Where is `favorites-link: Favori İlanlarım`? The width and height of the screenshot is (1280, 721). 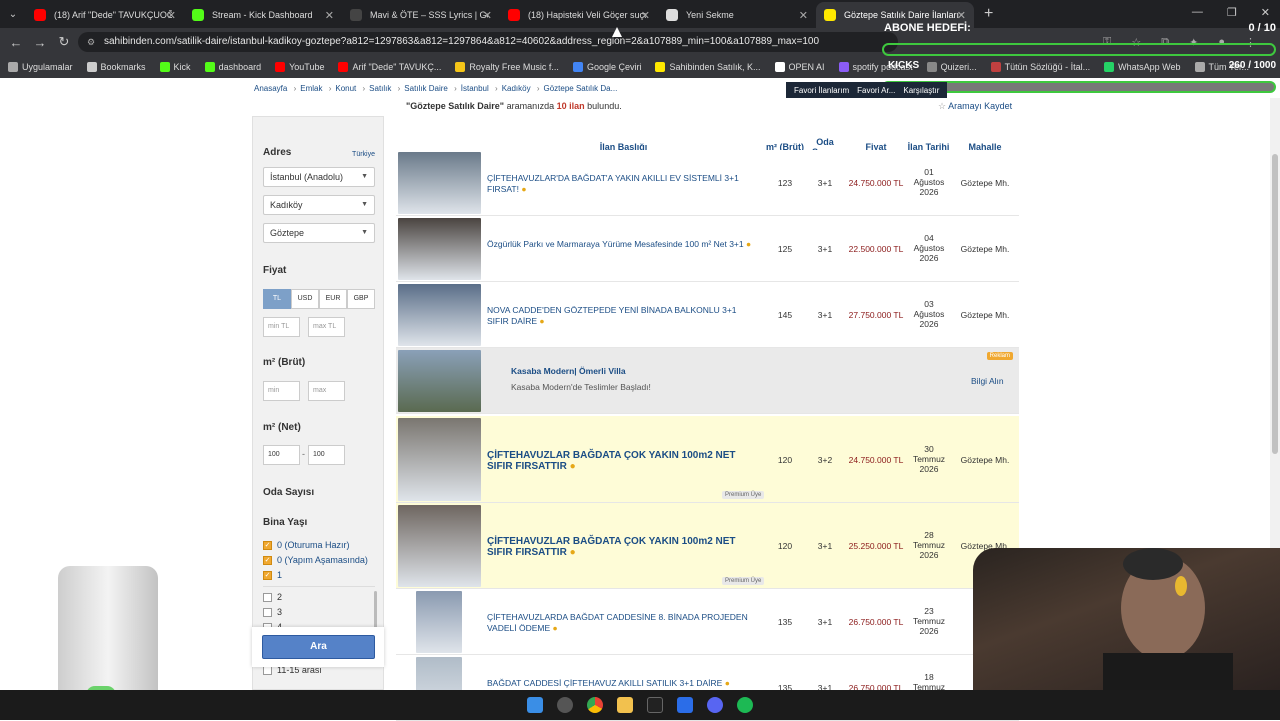
favorites-link: Favori İlanlarım is located at coordinates (821, 90).